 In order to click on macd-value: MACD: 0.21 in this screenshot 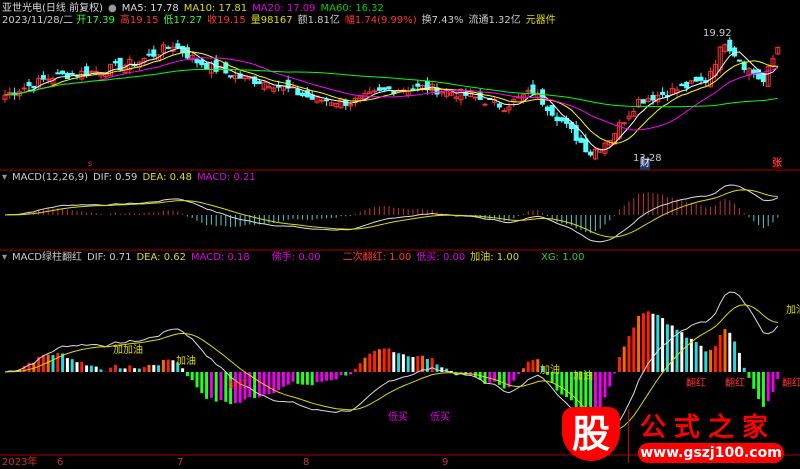, I will do `click(226, 177)`.